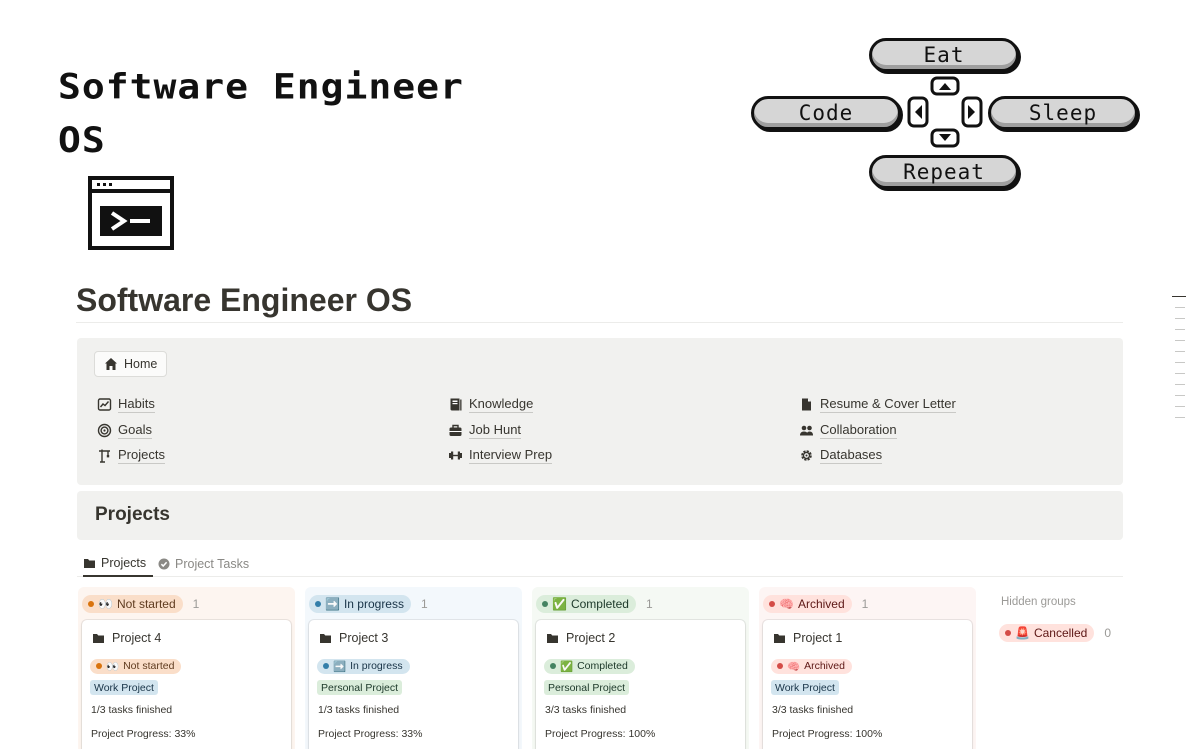  Describe the element at coordinates (1063, 113) in the screenshot. I see `sleep-button: Sleep` at that location.